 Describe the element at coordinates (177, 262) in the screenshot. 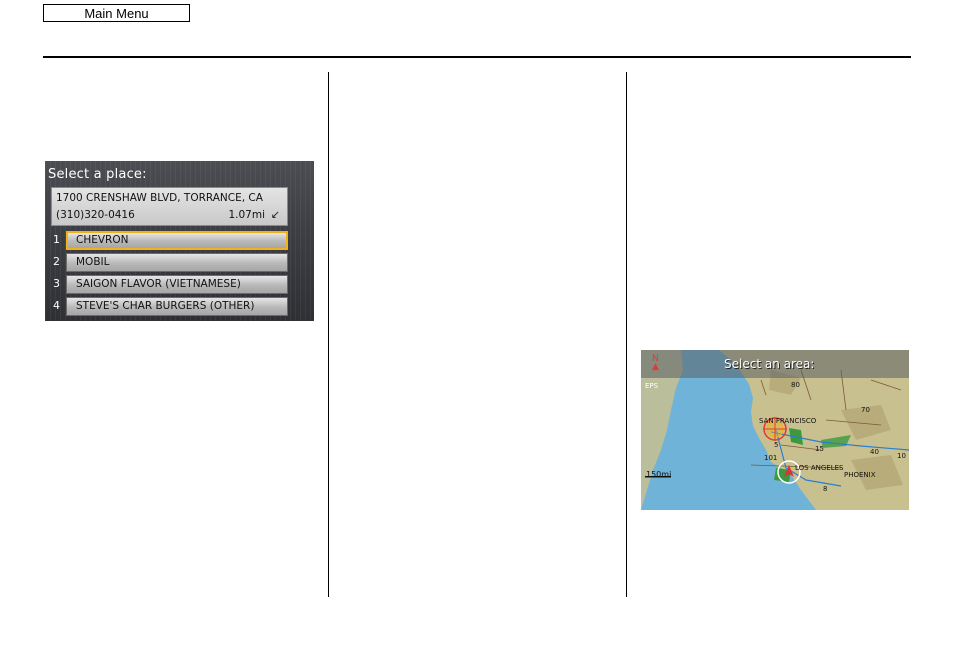

I see `place-button-mobil: MOBIL` at that location.